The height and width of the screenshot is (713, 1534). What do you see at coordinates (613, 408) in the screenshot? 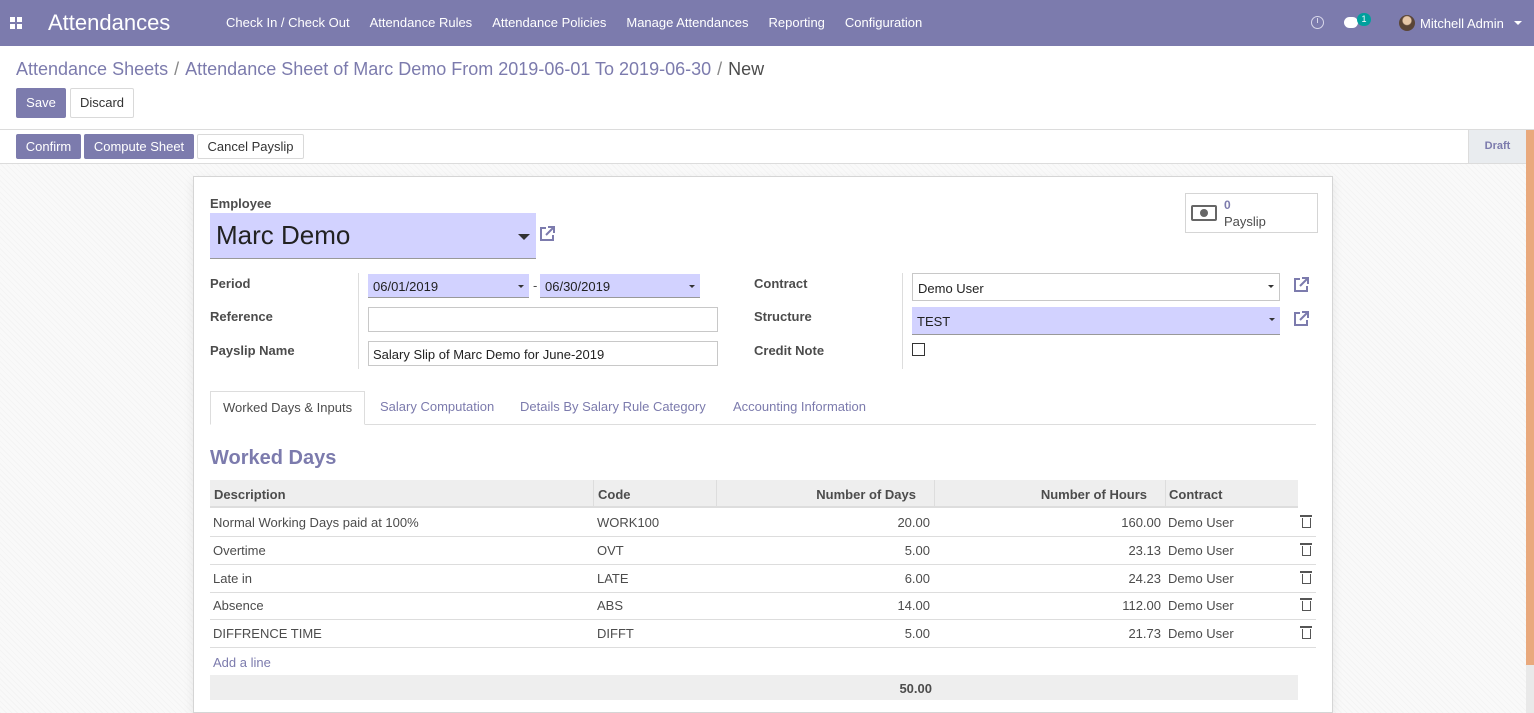
I see `tab-details-by-salary-rule-category: Details By Salary Rule Category` at bounding box center [613, 408].